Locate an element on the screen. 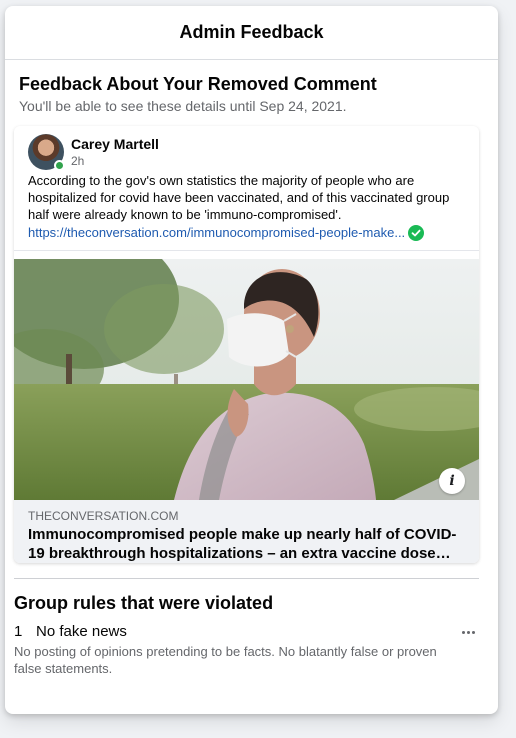 The image size is (516, 738). dialog-title: Admin Feedback is located at coordinates (251, 32).